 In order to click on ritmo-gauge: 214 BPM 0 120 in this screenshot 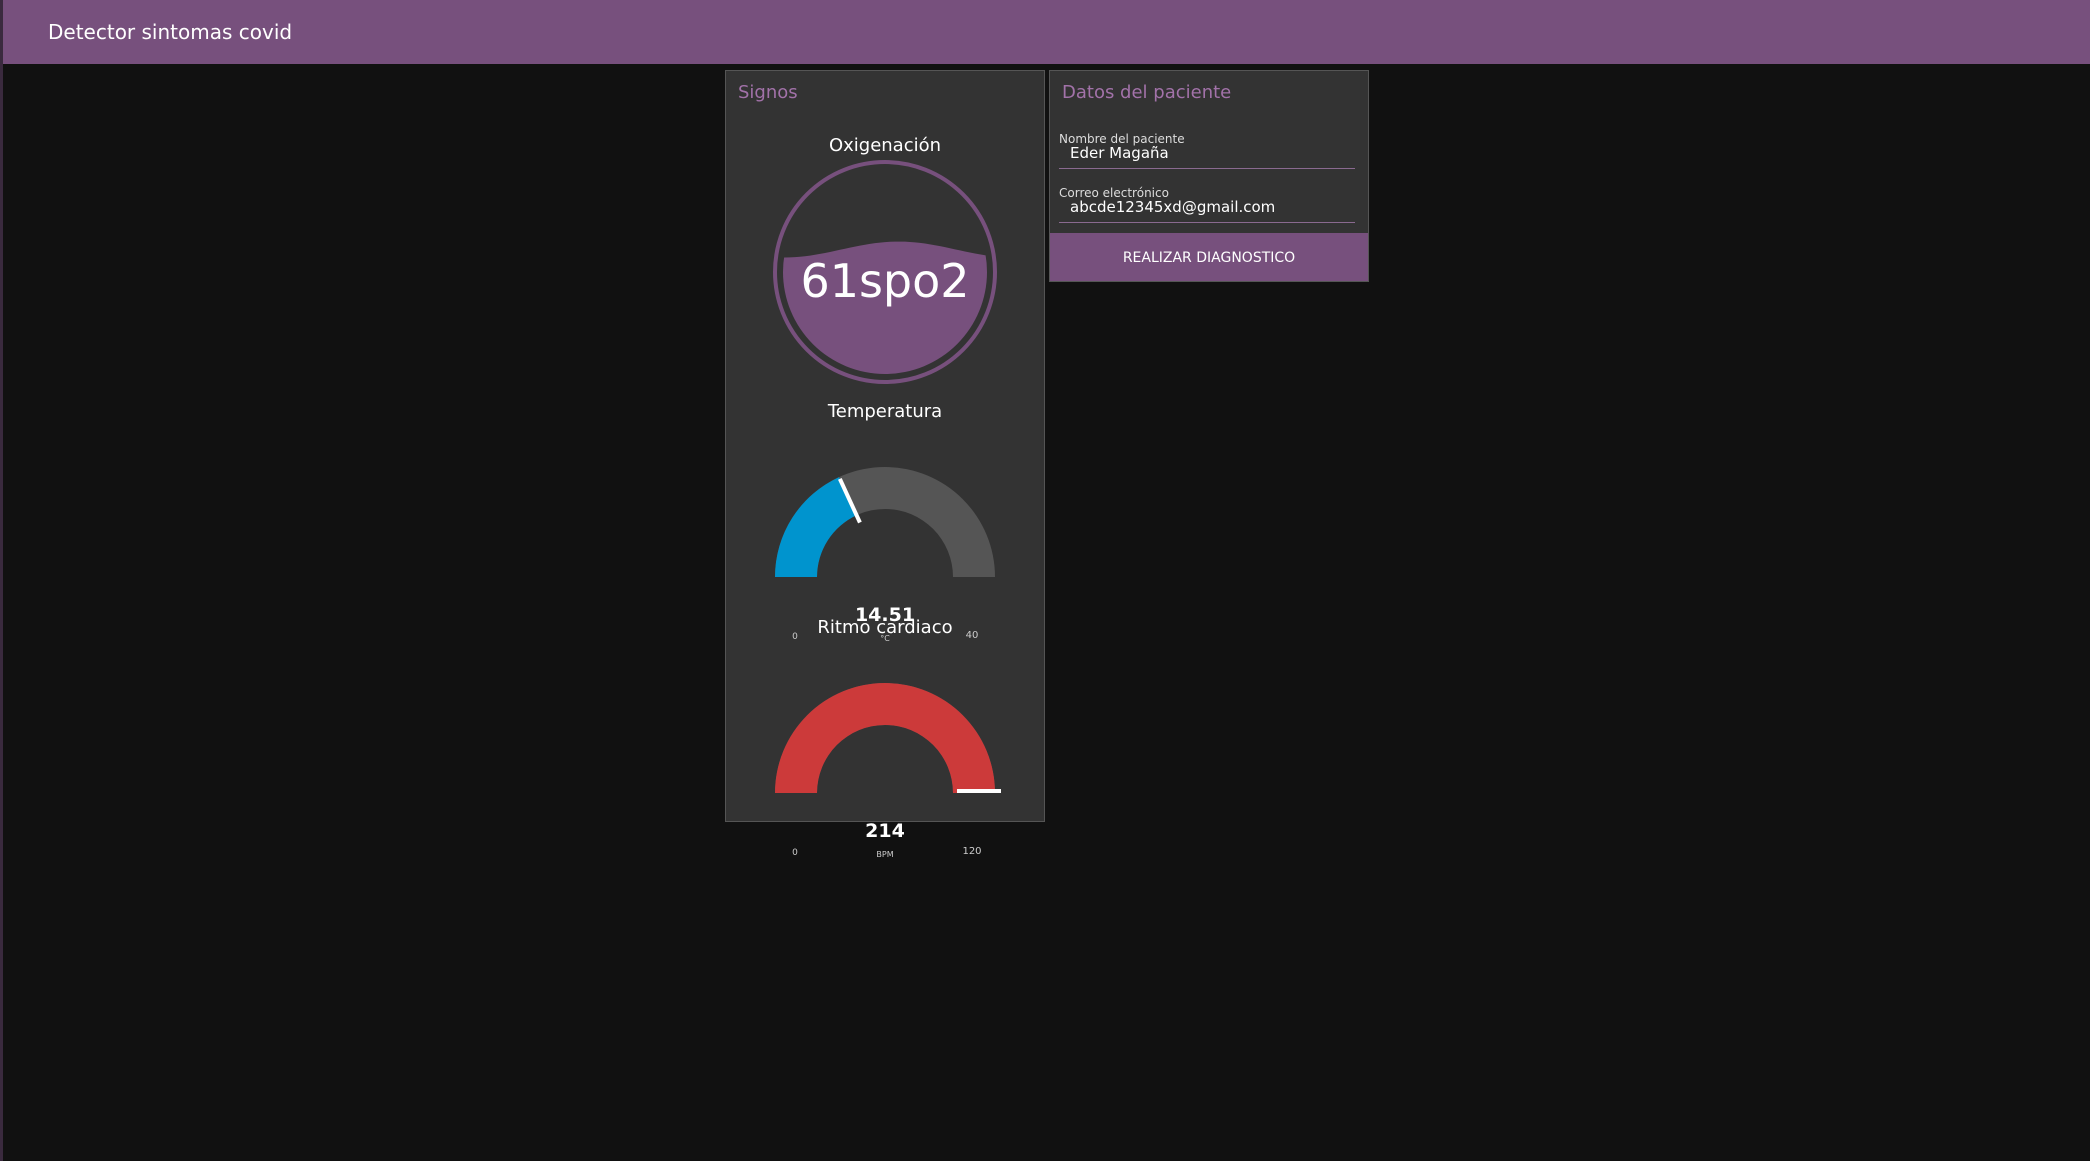, I will do `click(888, 770)`.